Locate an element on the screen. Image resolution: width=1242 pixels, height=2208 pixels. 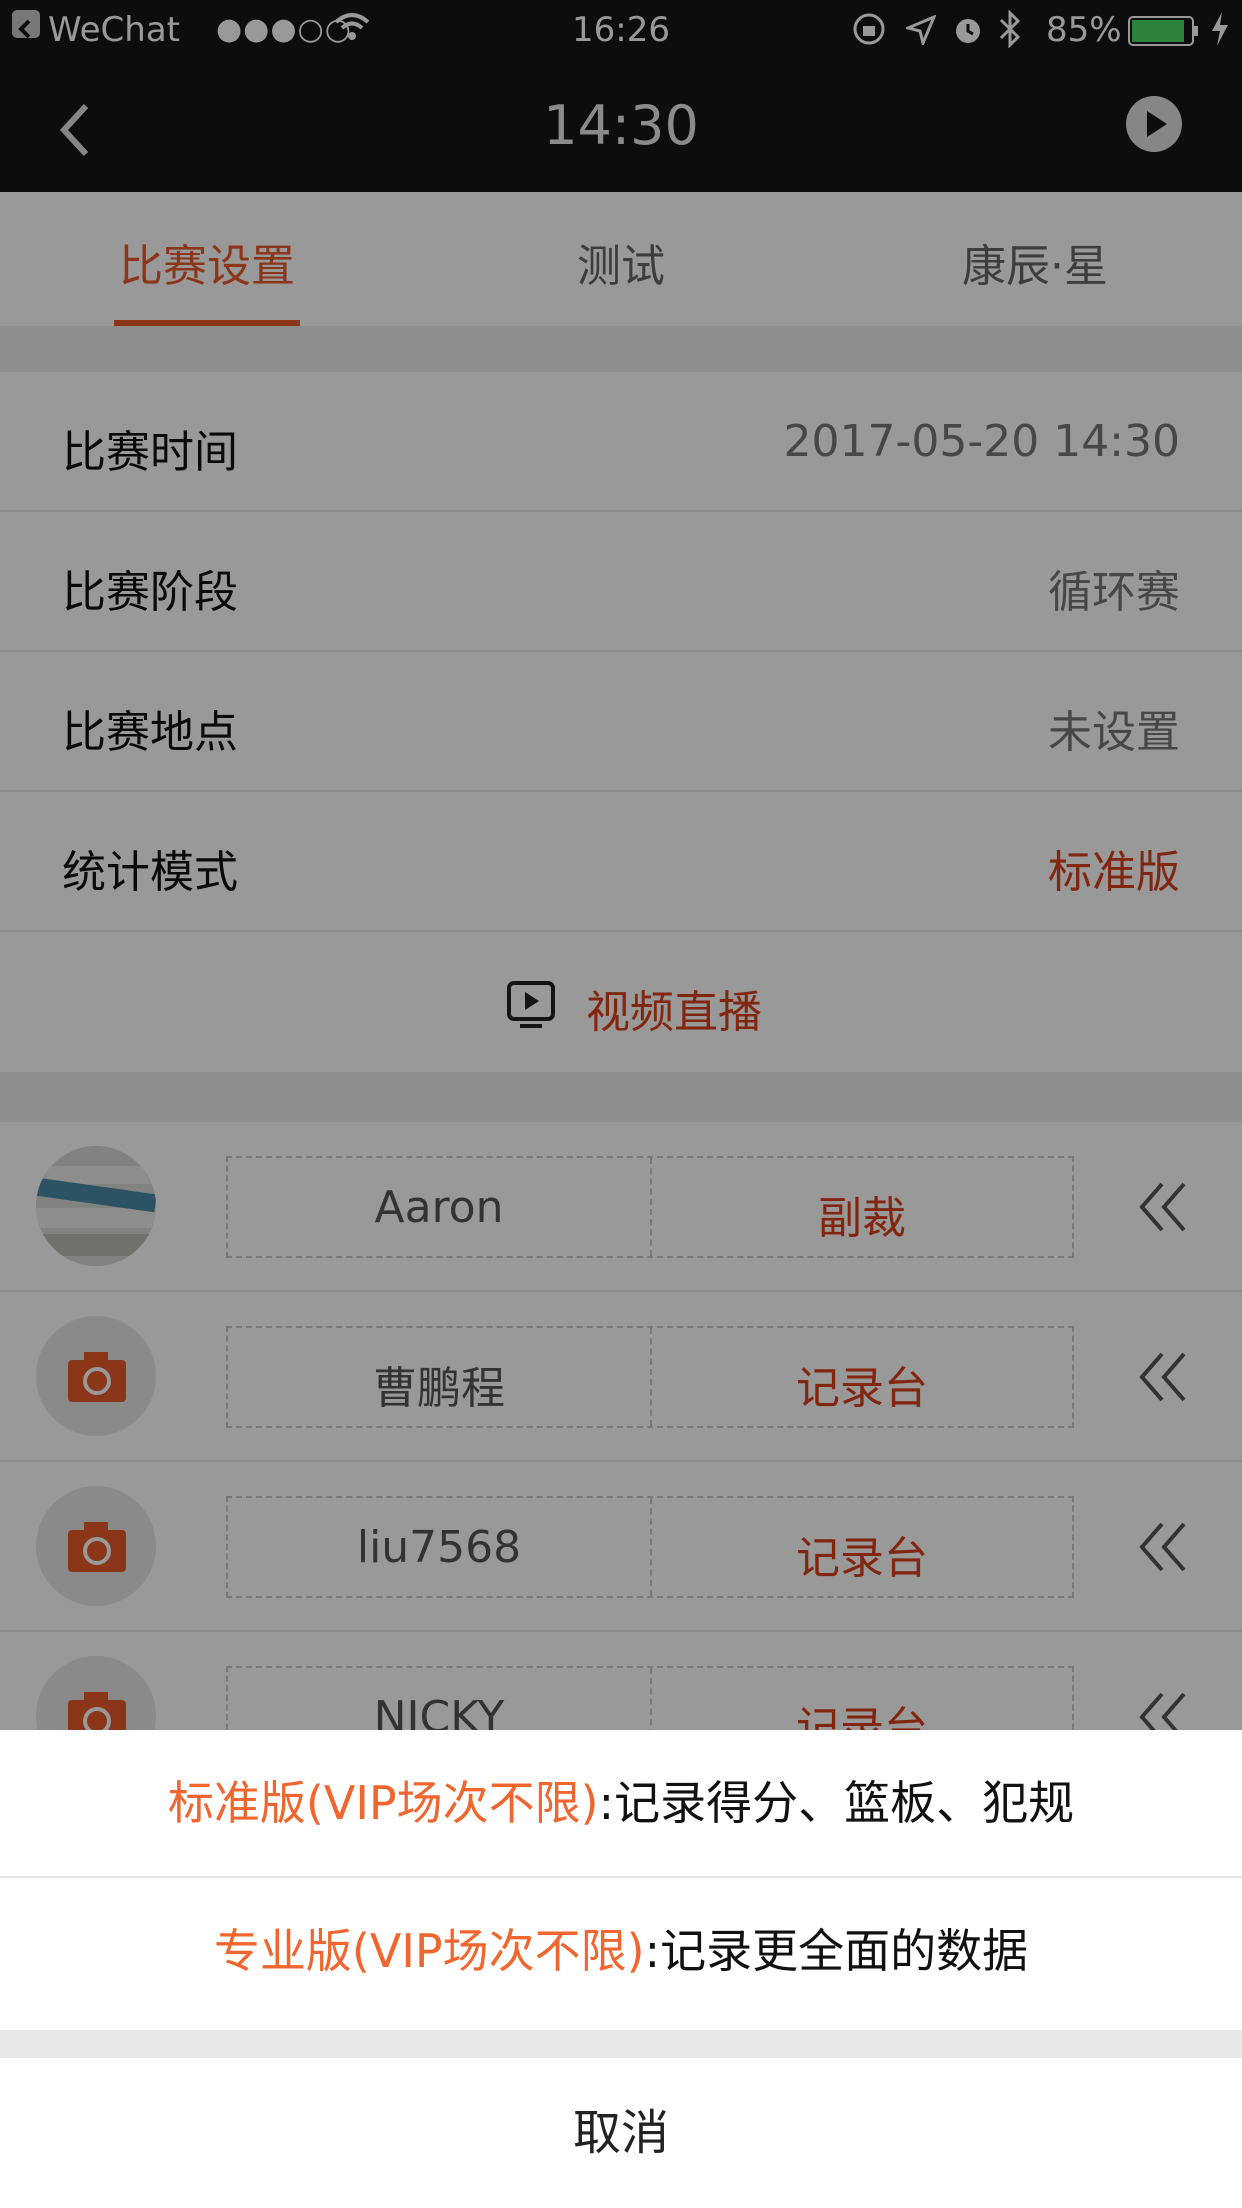
option-highlight: 专业版(VIP场次不限) is located at coordinates (429, 1951).